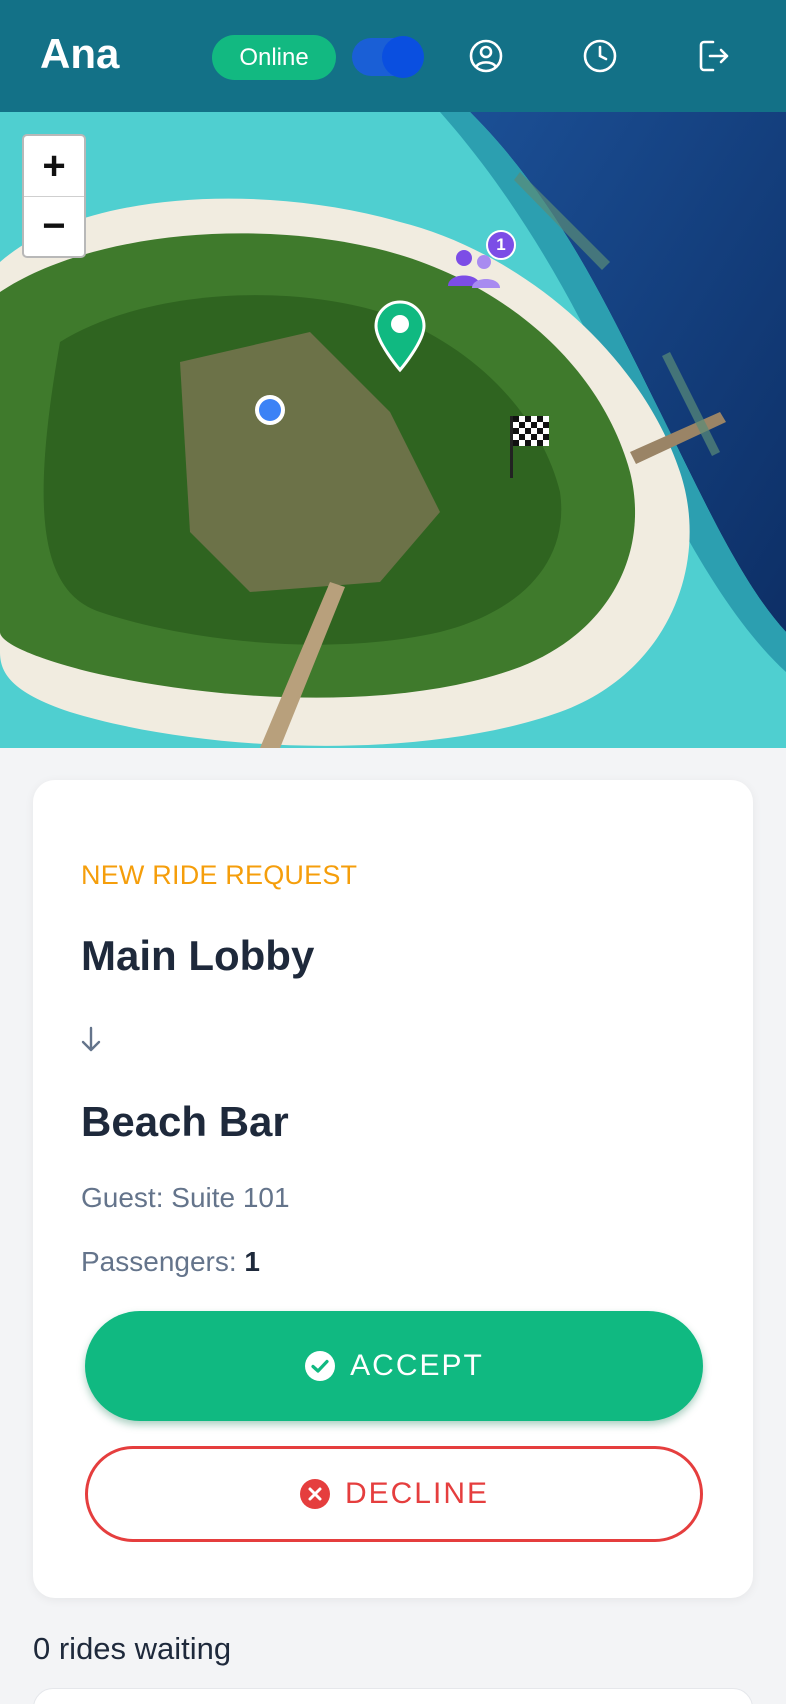 The height and width of the screenshot is (1704, 786). What do you see at coordinates (159, 1261) in the screenshot?
I see `passengers-label: Passengers:` at bounding box center [159, 1261].